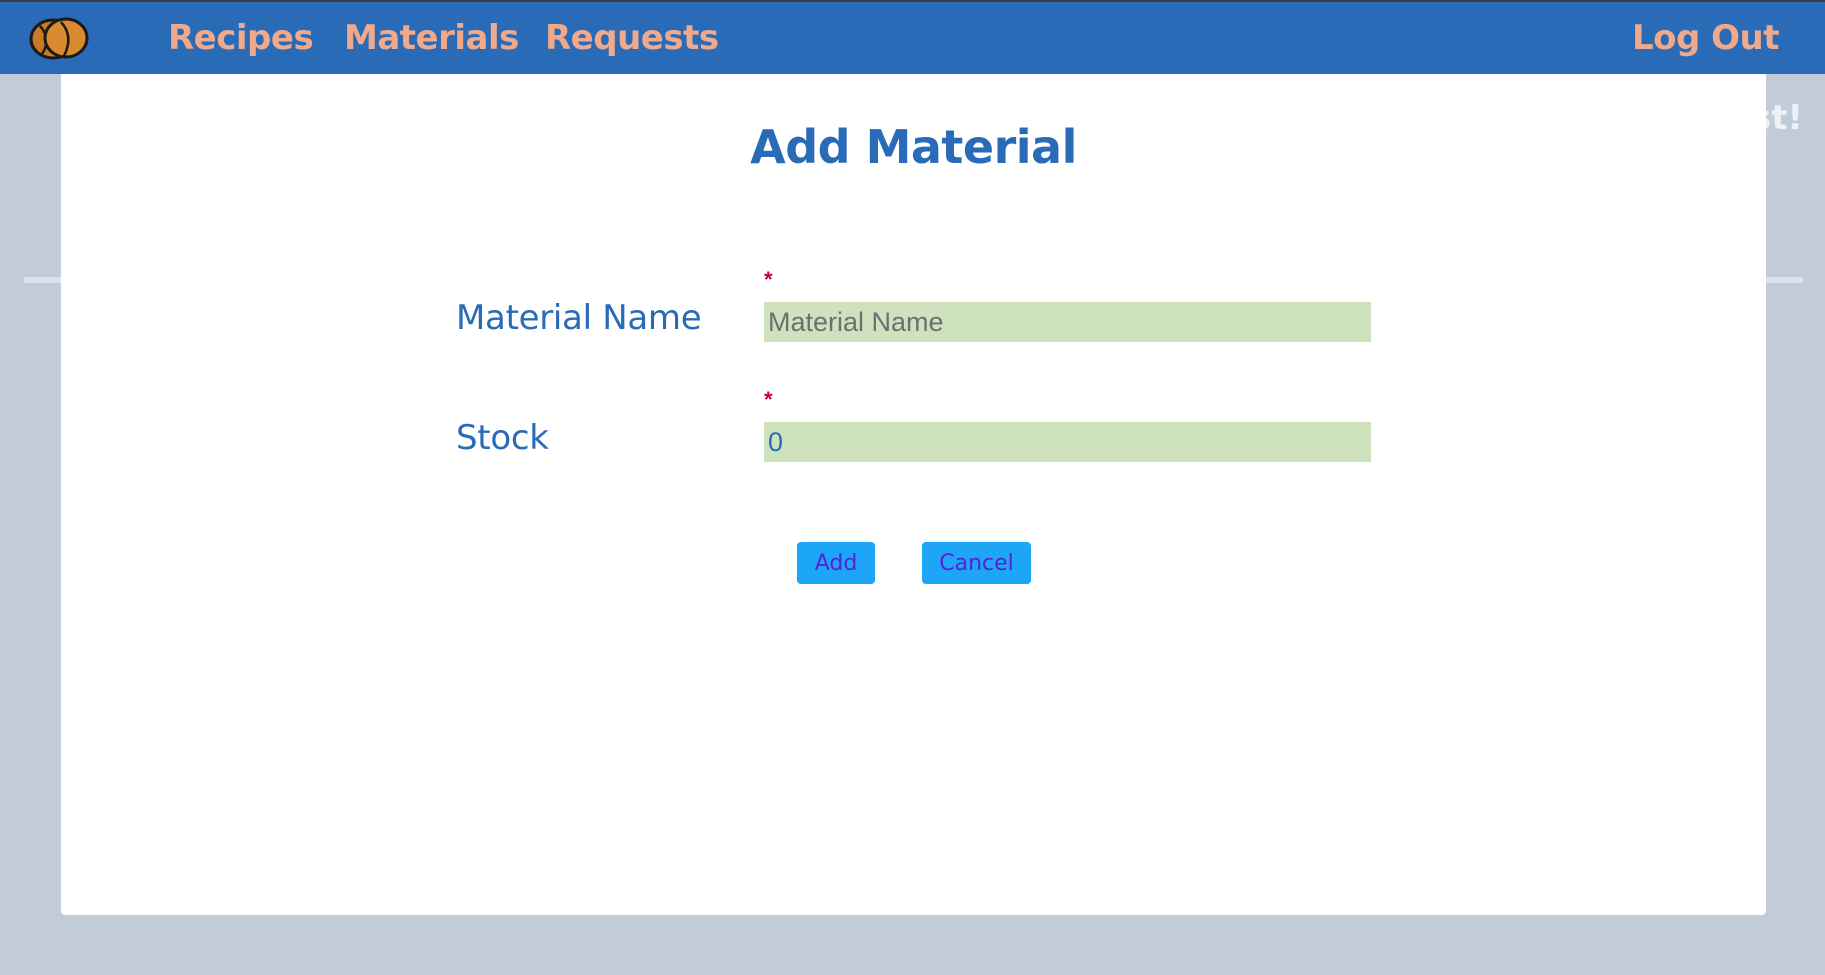 The image size is (1825, 975). What do you see at coordinates (1067, 322) in the screenshot?
I see `material-name-input` at bounding box center [1067, 322].